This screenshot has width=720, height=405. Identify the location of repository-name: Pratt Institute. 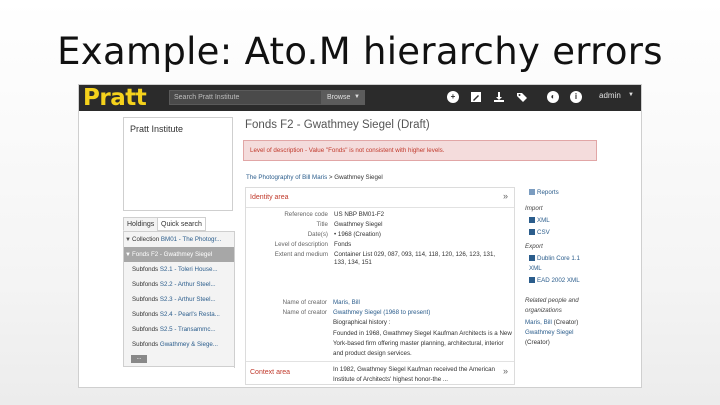
(157, 129).